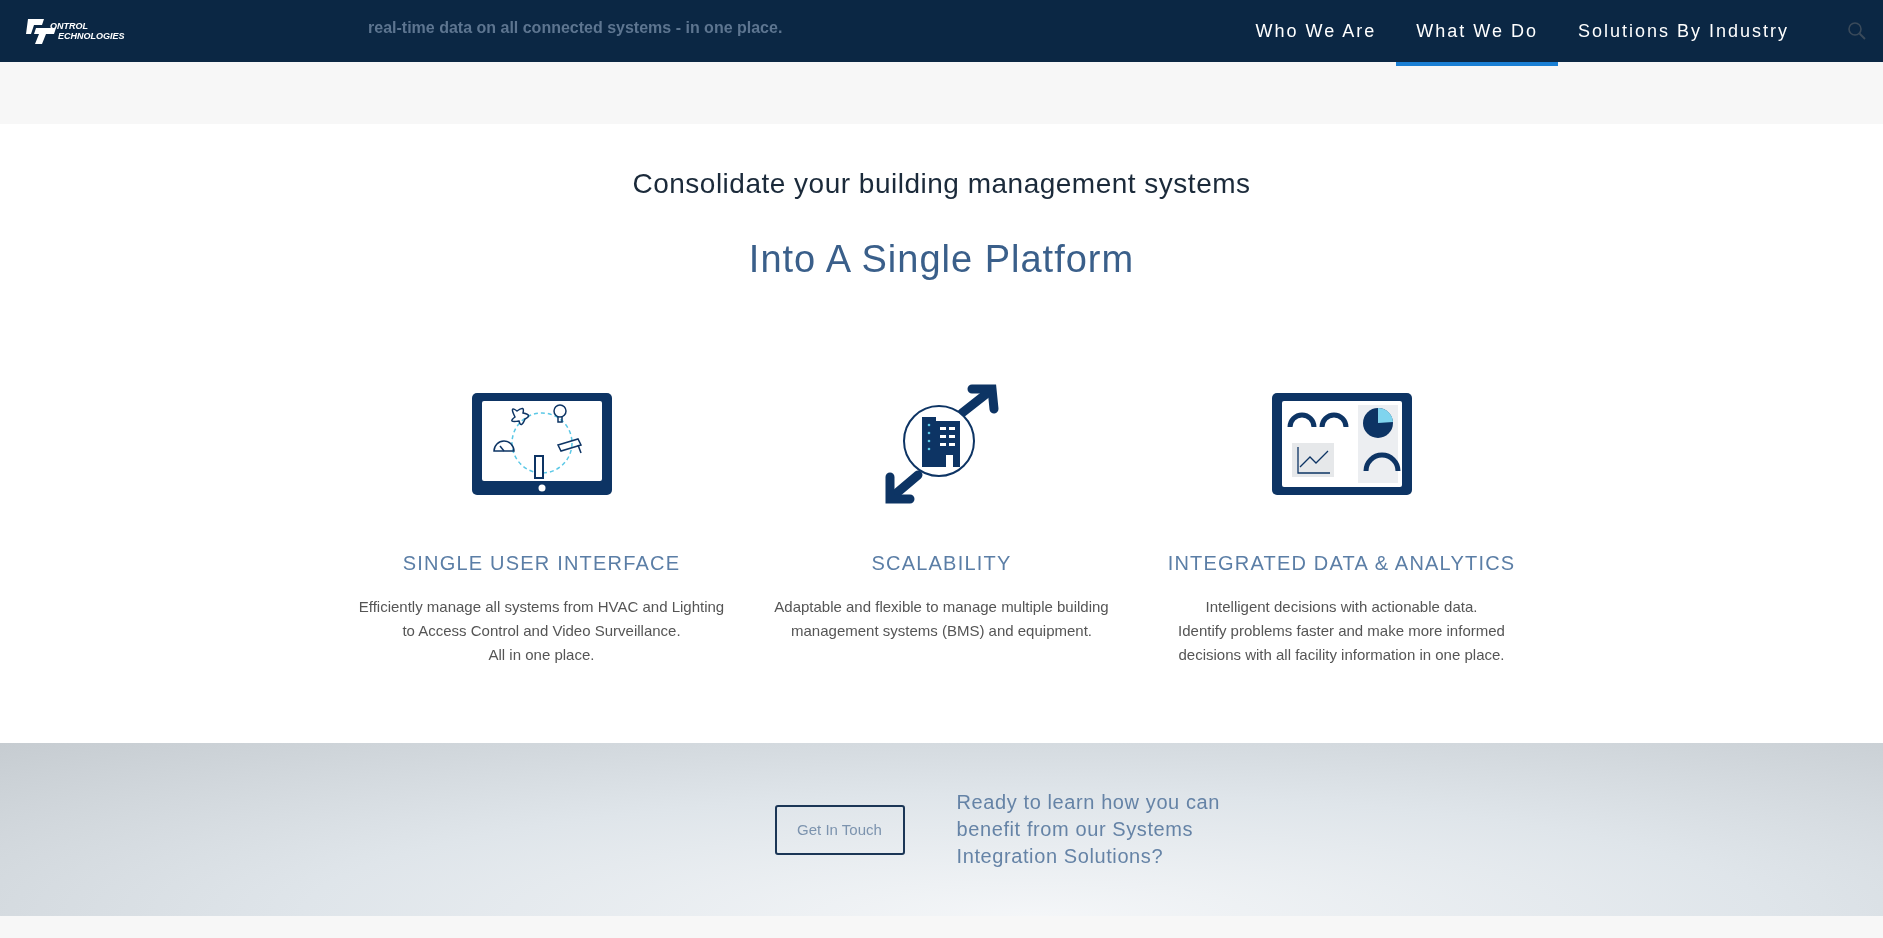  What do you see at coordinates (1089, 829) in the screenshot?
I see `cta-text: Ready to learn how you can benefit from our Systems Integration Solutions?` at bounding box center [1089, 829].